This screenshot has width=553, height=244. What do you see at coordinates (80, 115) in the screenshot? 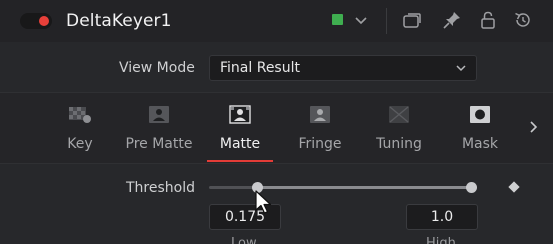
I see `key-icon` at bounding box center [80, 115].